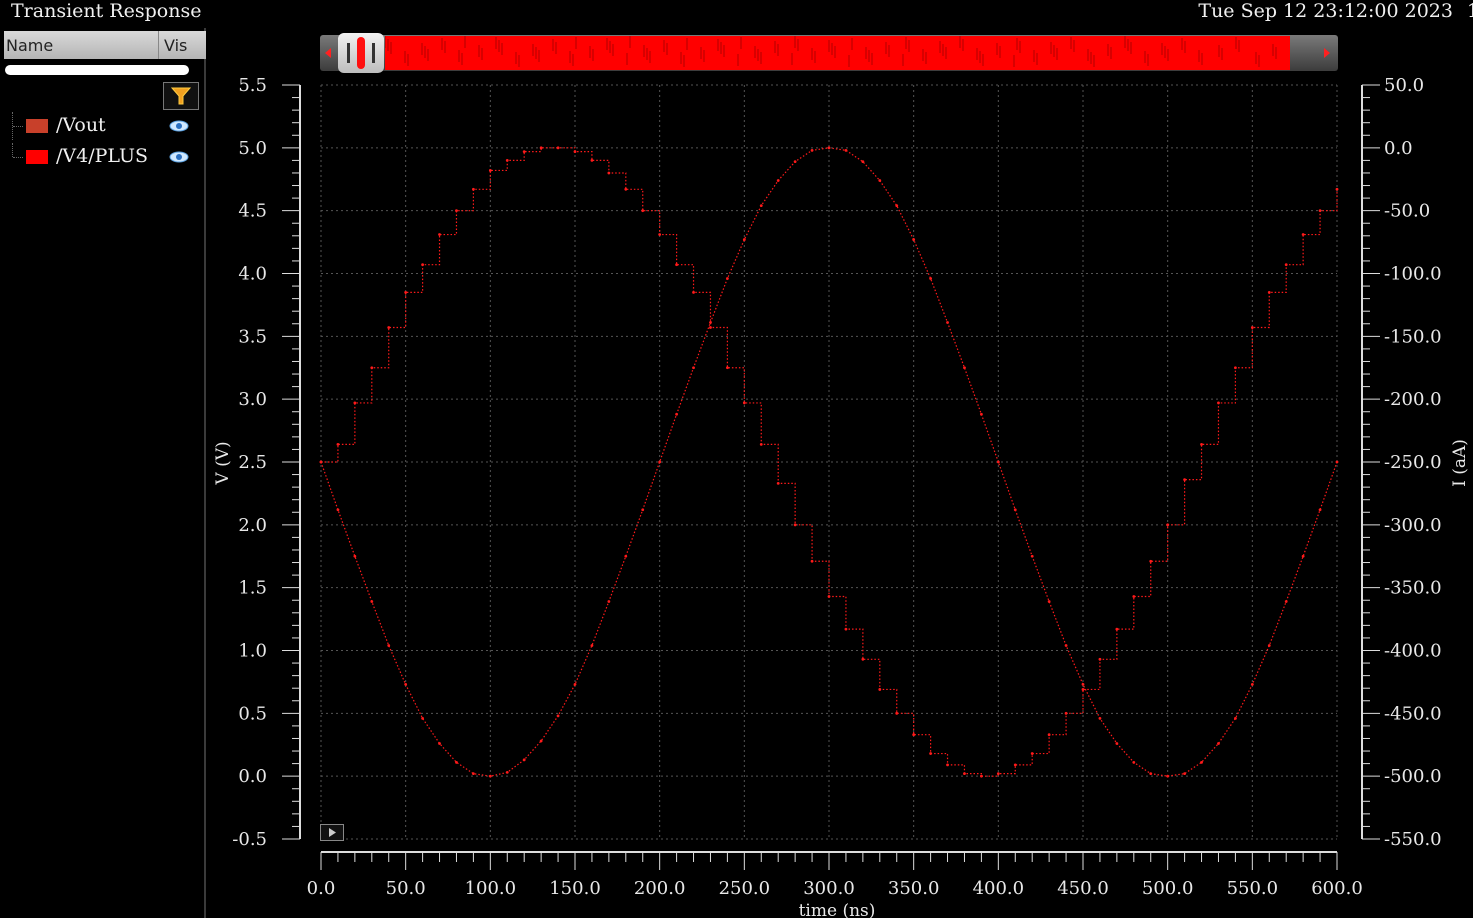 The height and width of the screenshot is (918, 1473). I want to click on x-tick-label: 450.0, so click(1083, 888).